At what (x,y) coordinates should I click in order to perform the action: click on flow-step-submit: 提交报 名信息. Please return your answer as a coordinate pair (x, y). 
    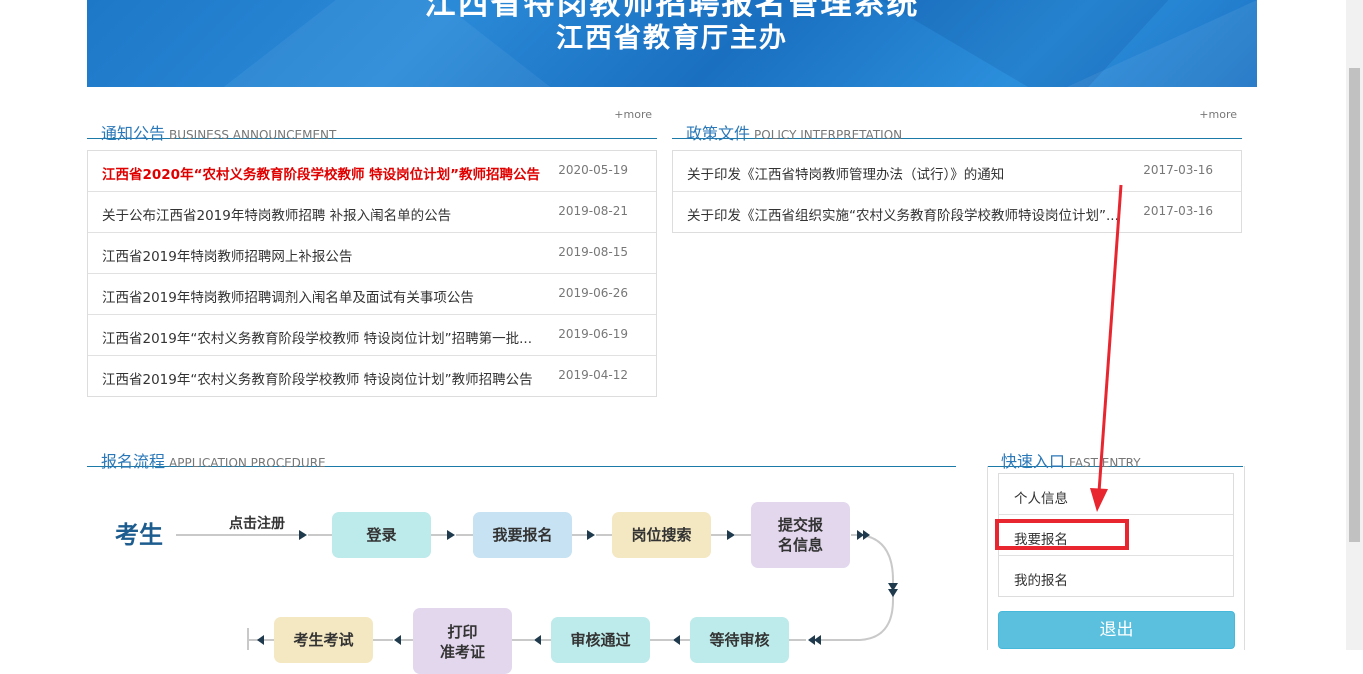
    Looking at the image, I should click on (800, 535).